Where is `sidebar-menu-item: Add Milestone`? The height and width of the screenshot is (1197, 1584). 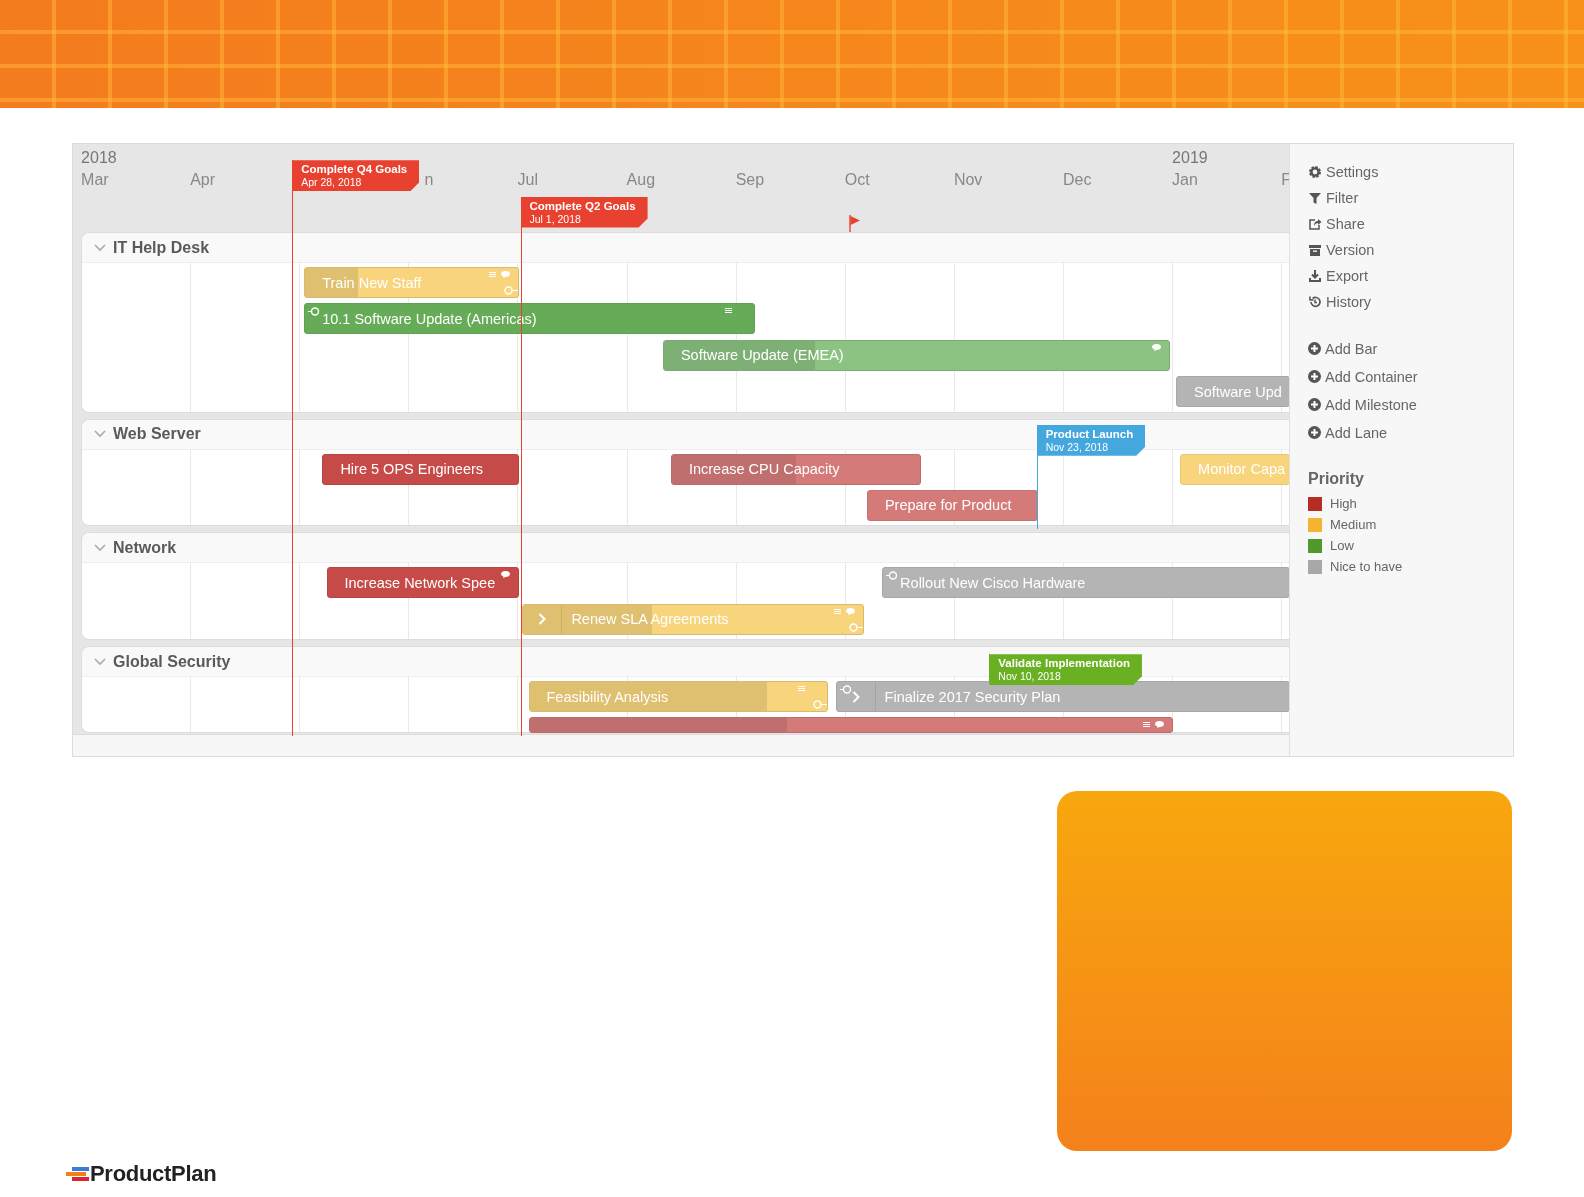 sidebar-menu-item: Add Milestone is located at coordinates (1362, 404).